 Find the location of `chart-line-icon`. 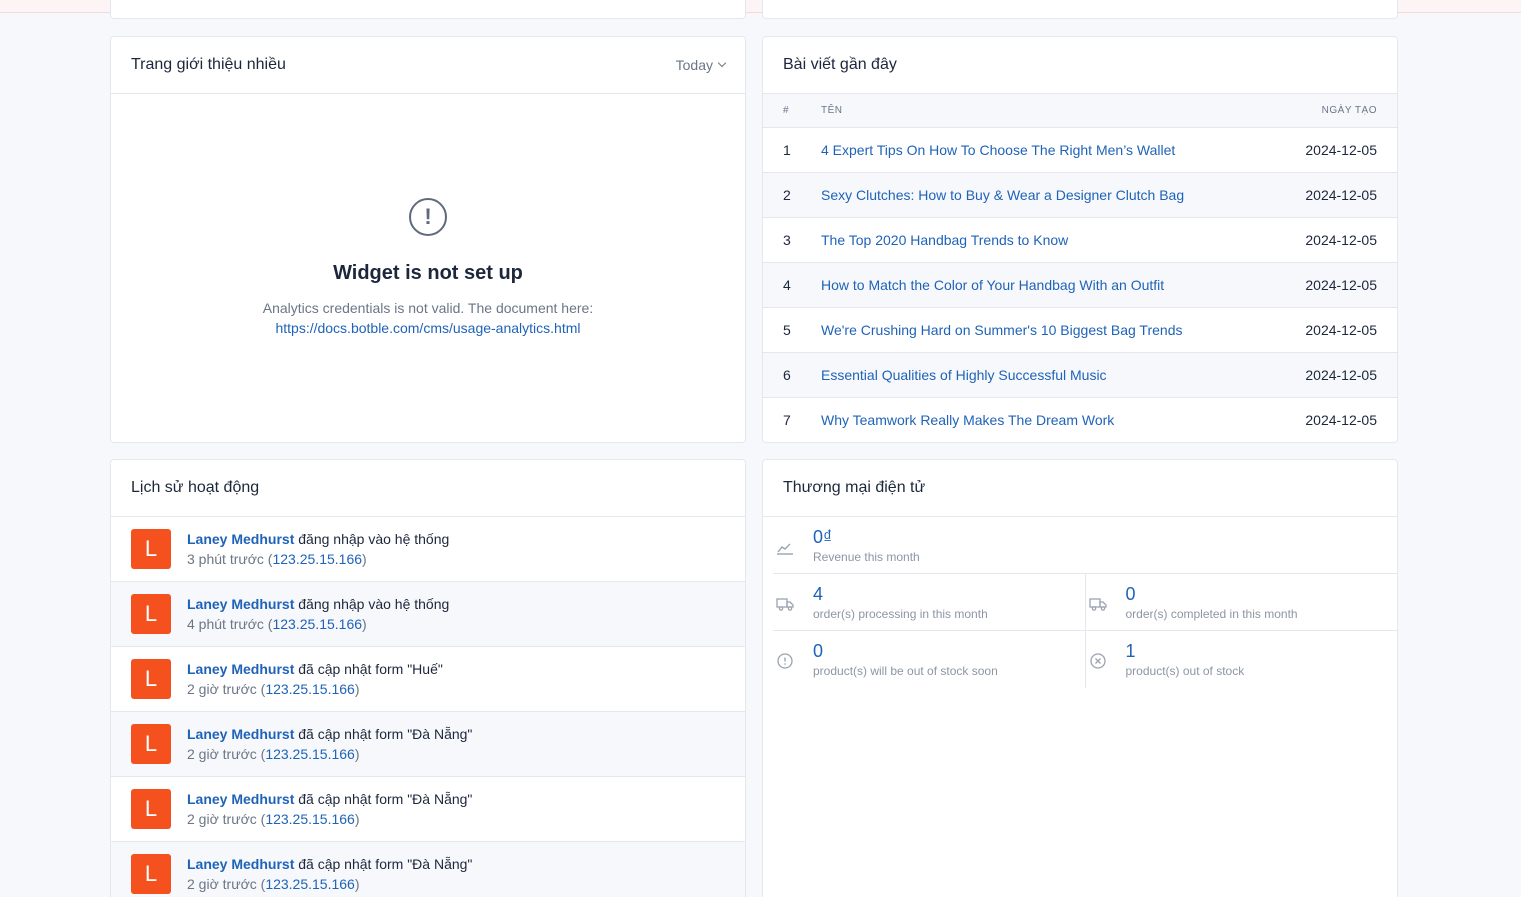

chart-line-icon is located at coordinates (785, 549).